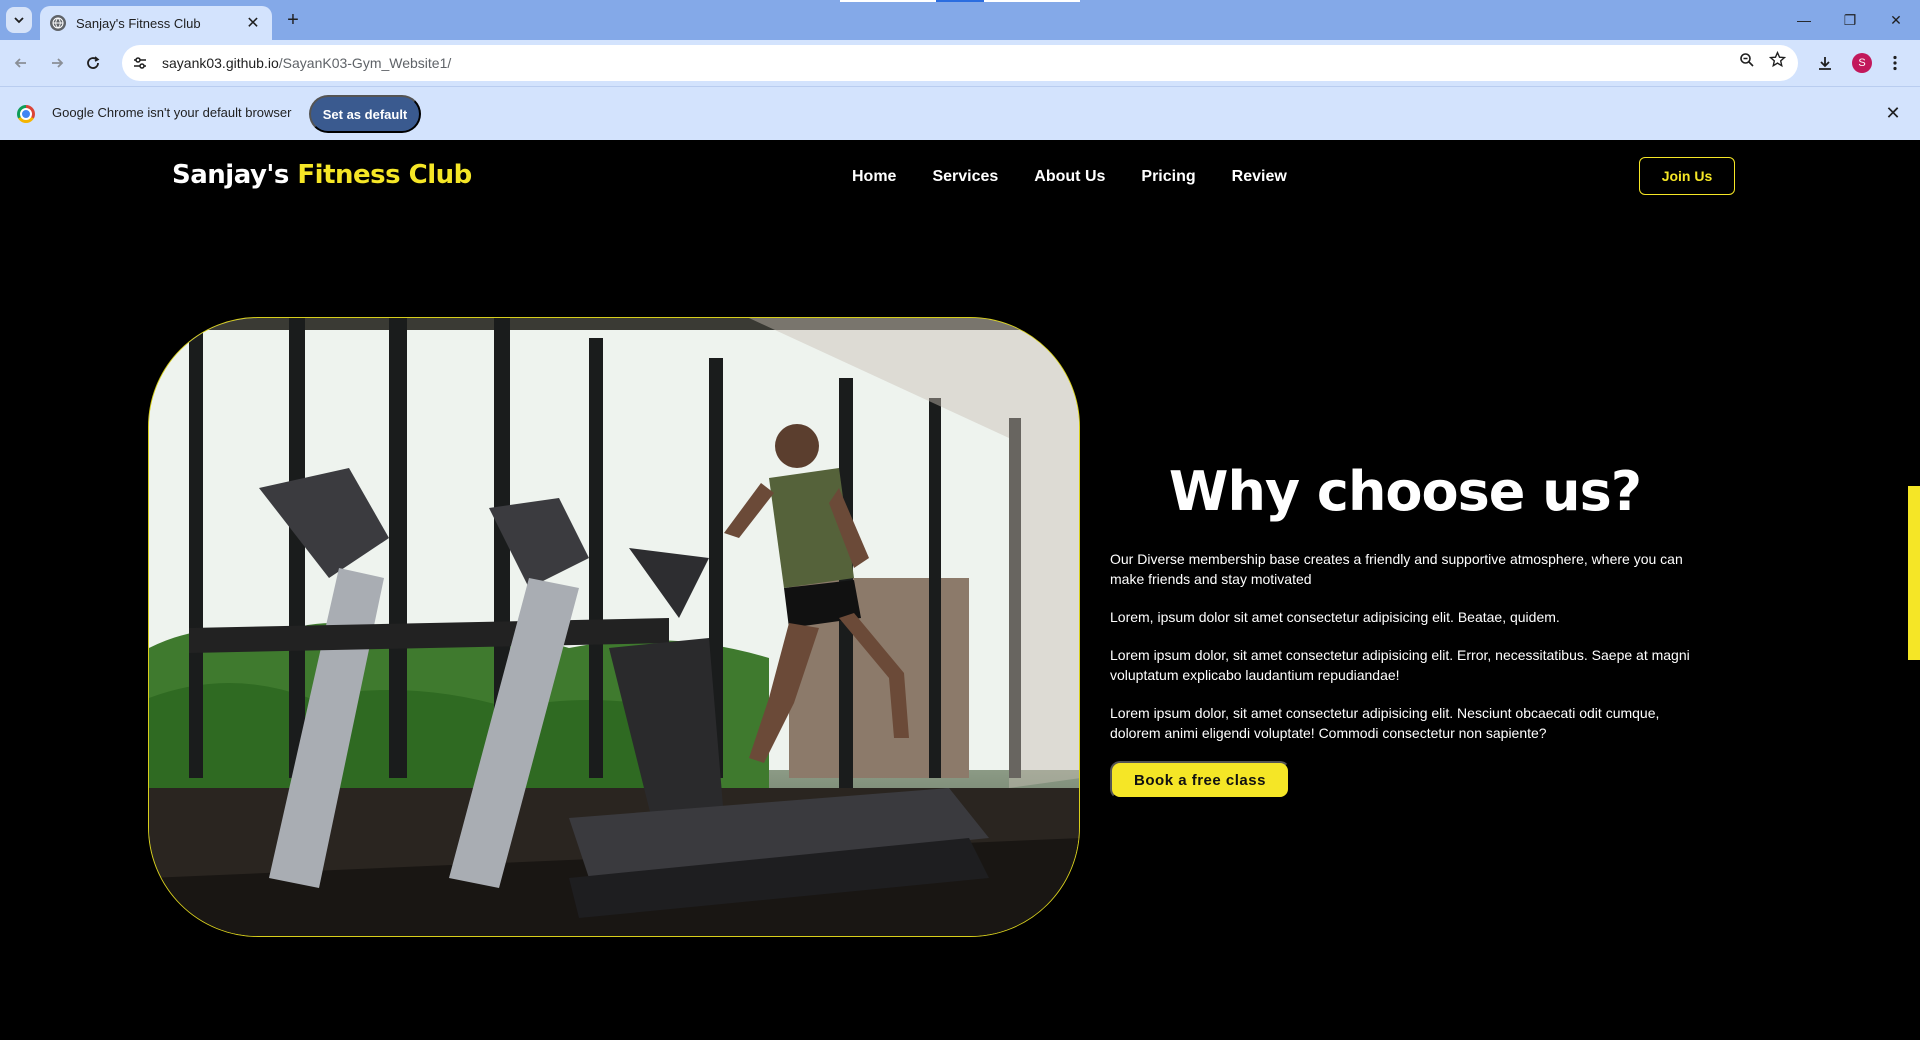 The image size is (1920, 1040). Describe the element at coordinates (960, 1) in the screenshot. I see `tabstrip-indicator-active` at that location.